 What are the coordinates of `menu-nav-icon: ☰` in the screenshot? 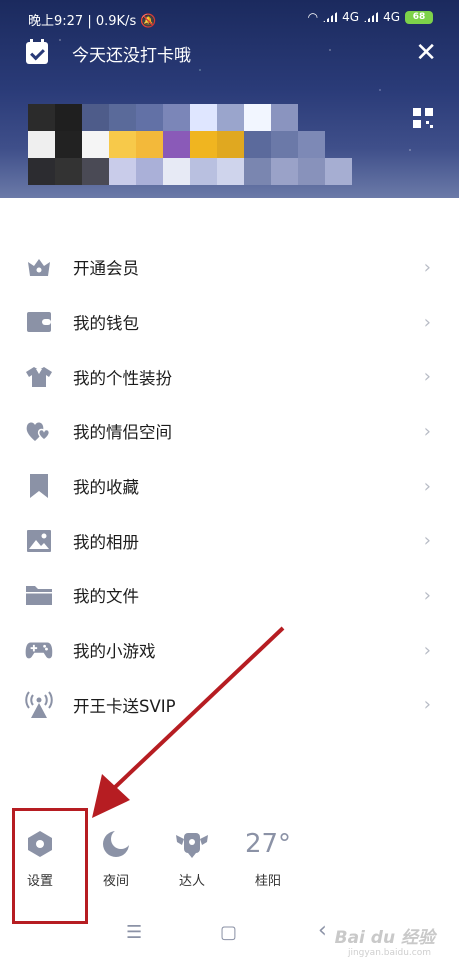 It's located at (134, 932).